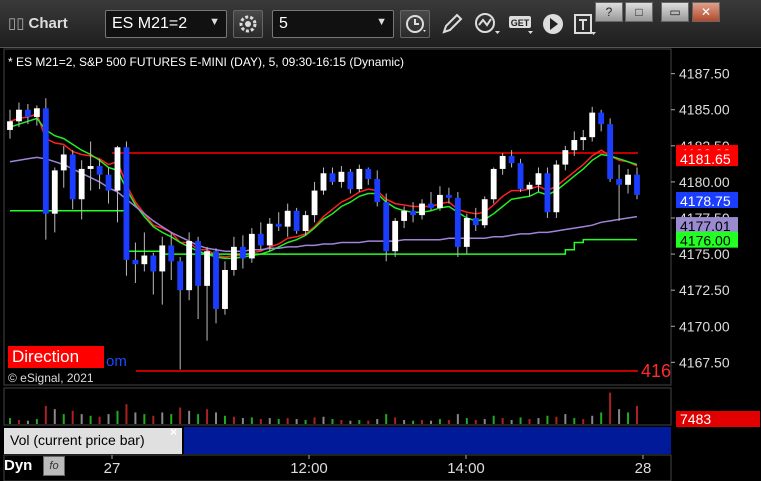 The height and width of the screenshot is (481, 761). What do you see at coordinates (466, 468) in the screenshot?
I see `x-tick-label: 14:00` at bounding box center [466, 468].